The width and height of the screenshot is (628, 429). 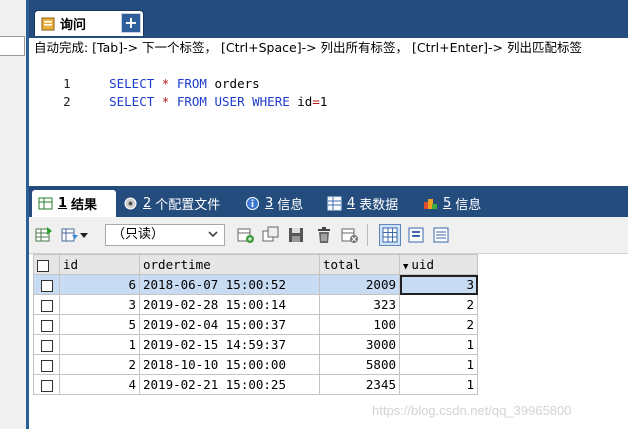 What do you see at coordinates (359, 344) in the screenshot?
I see `cell-total: 3000` at bounding box center [359, 344].